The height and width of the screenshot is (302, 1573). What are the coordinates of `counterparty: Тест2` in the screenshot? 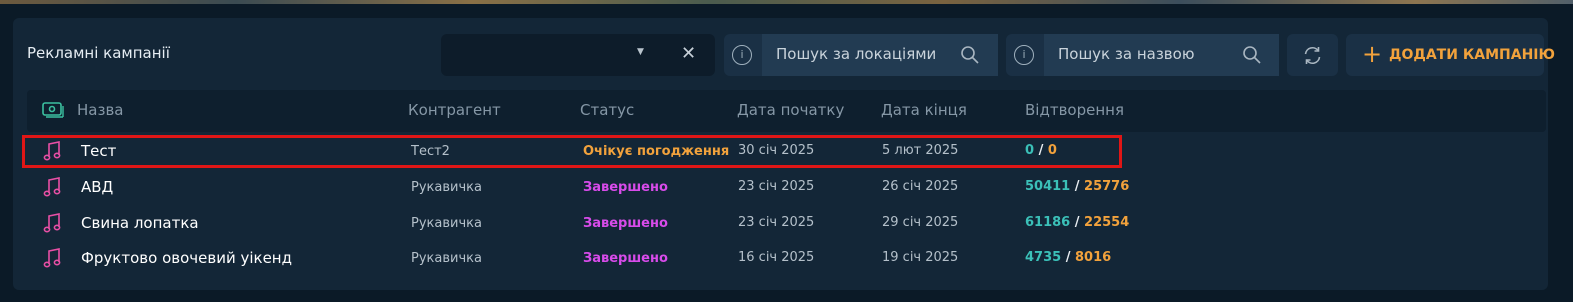 It's located at (430, 151).